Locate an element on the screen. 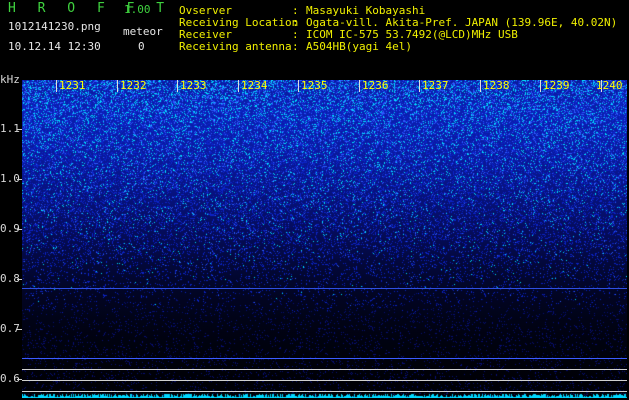 This screenshot has width=629, height=400. antenna-label: Receiving antenna is located at coordinates (235, 46).